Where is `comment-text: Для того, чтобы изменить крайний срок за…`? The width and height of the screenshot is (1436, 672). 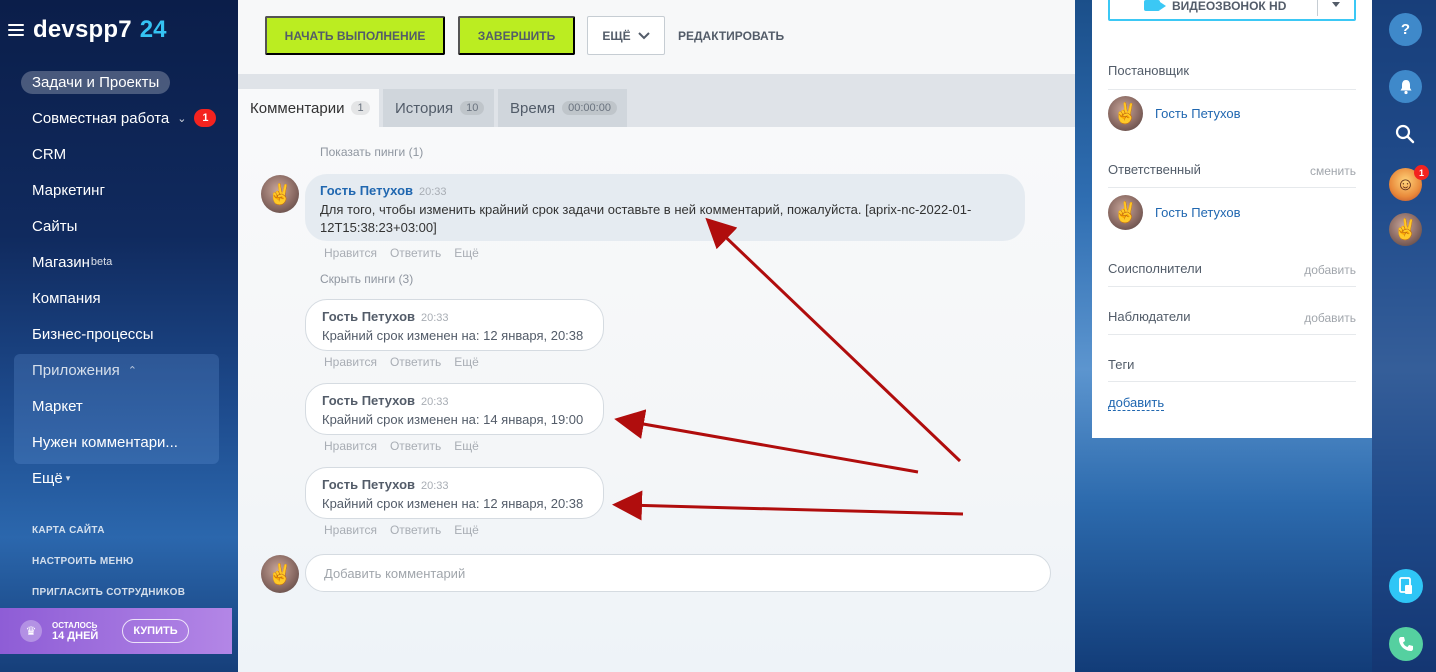 comment-text: Для того, чтобы изменить крайний срок за… is located at coordinates (646, 218).